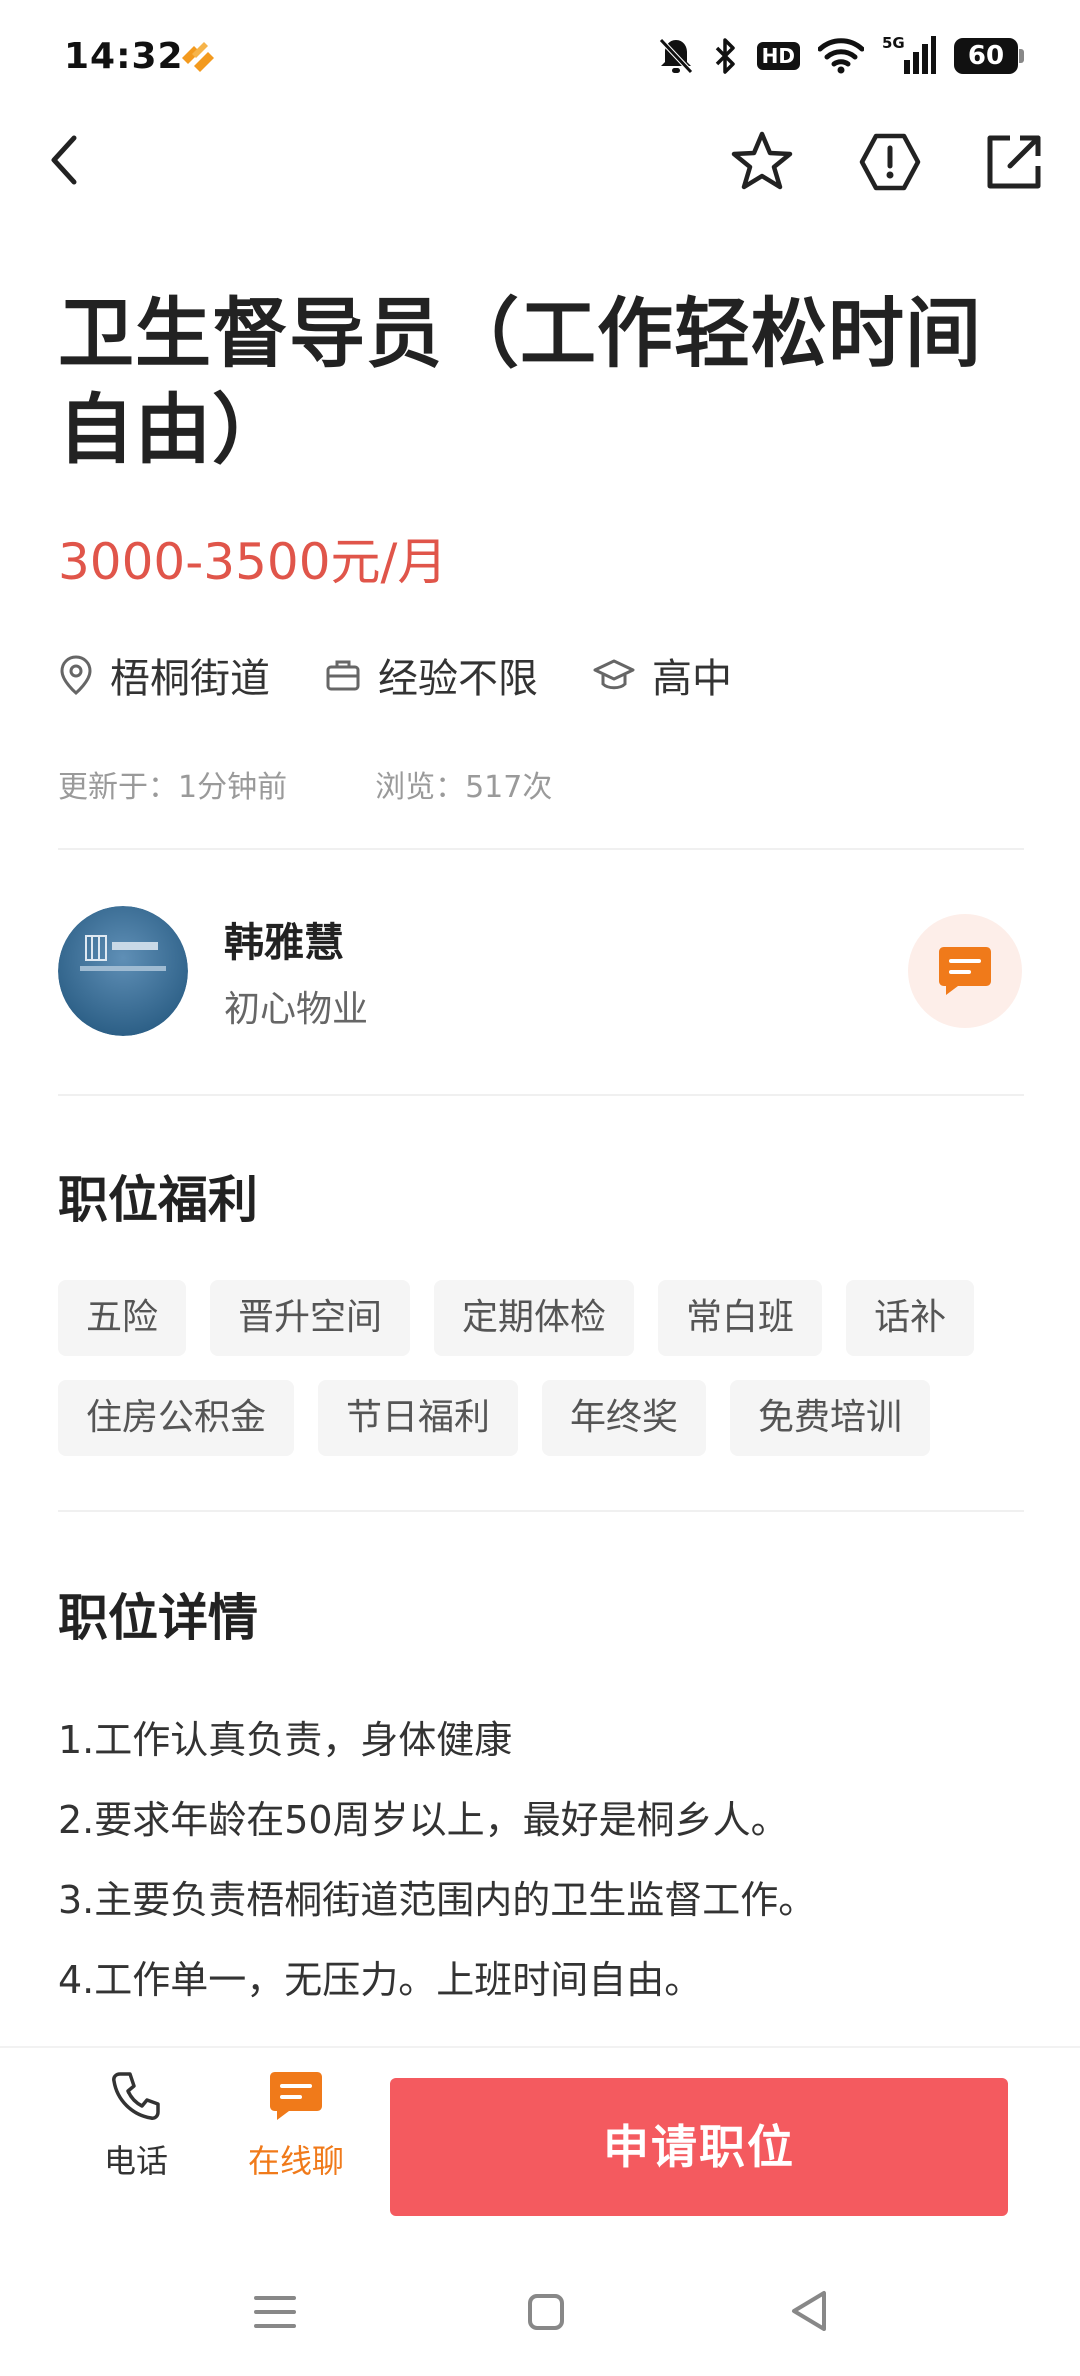 The image size is (1080, 2376). What do you see at coordinates (296, 1009) in the screenshot?
I see `poster-company: 初心物业` at bounding box center [296, 1009].